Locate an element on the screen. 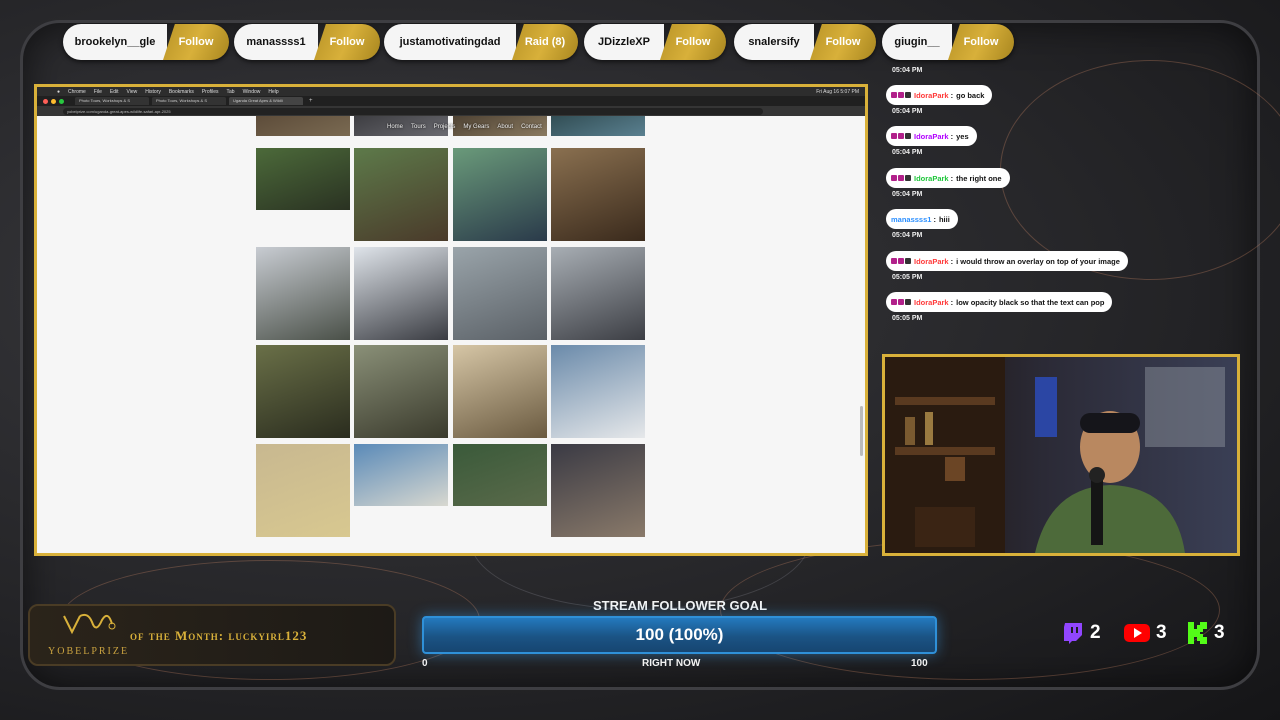 The width and height of the screenshot is (1280, 720). menu-window: Window is located at coordinates (252, 92).